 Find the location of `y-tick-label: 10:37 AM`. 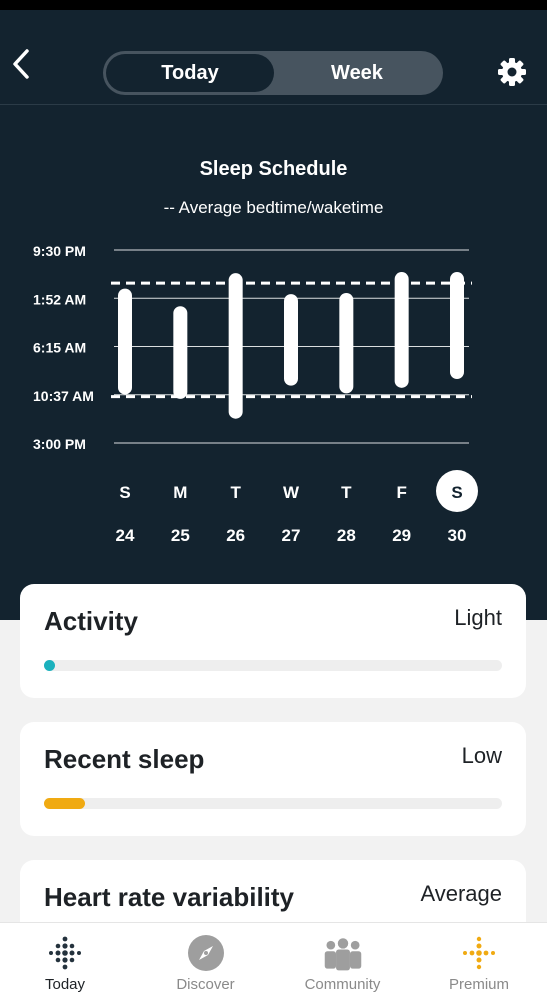

y-tick-label: 10:37 AM is located at coordinates (63, 396).